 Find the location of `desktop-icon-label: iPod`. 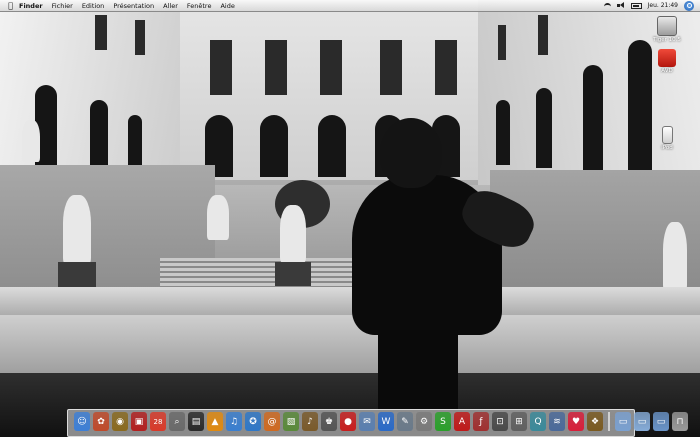

desktop-icon-label: iPod is located at coordinates (667, 148).